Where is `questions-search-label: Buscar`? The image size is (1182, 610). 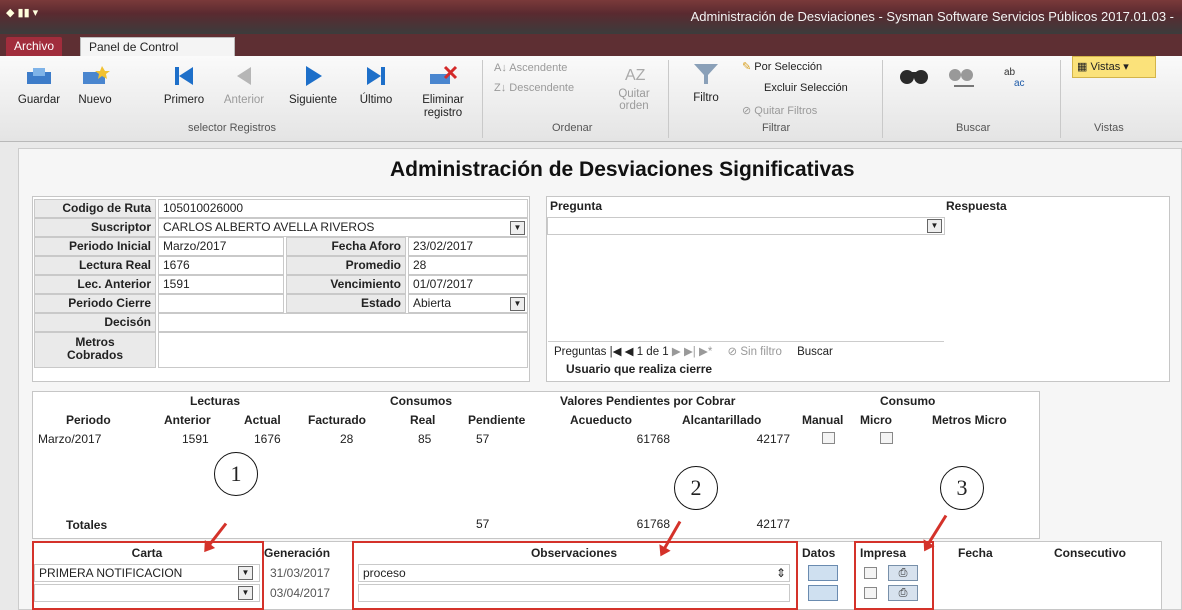 questions-search-label: Buscar is located at coordinates (815, 352).